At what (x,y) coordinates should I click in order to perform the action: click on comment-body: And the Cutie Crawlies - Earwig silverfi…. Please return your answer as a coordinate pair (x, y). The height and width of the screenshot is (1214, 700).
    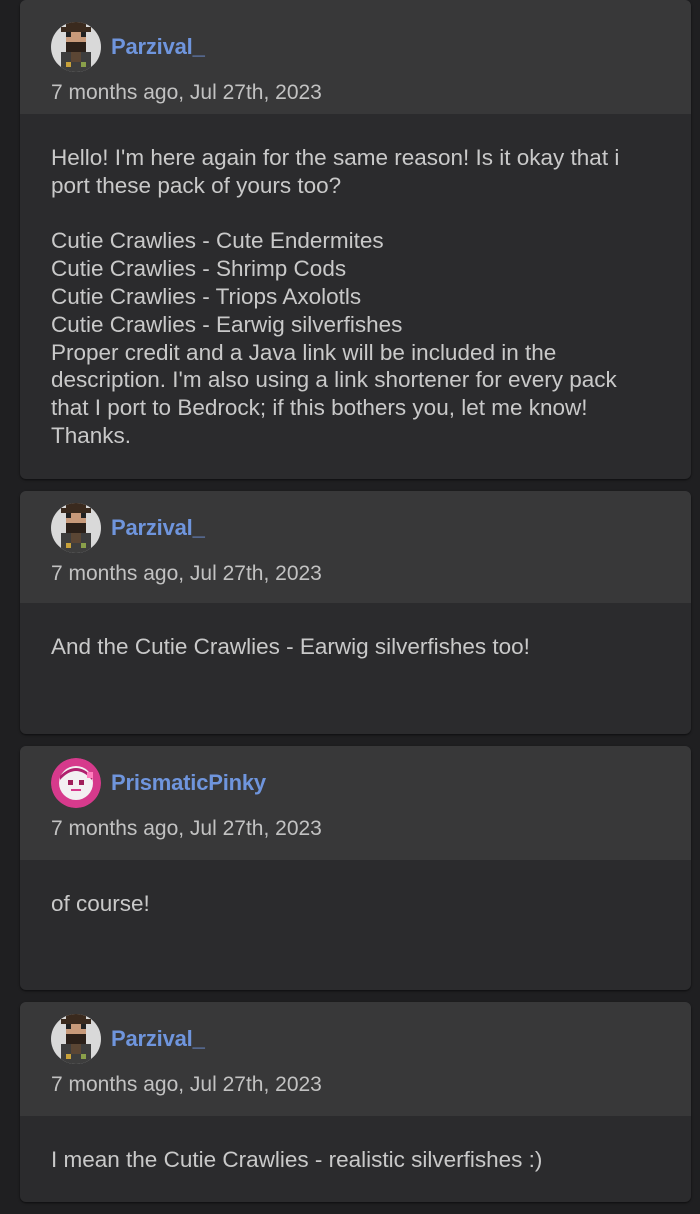
    Looking at the image, I should click on (355, 632).